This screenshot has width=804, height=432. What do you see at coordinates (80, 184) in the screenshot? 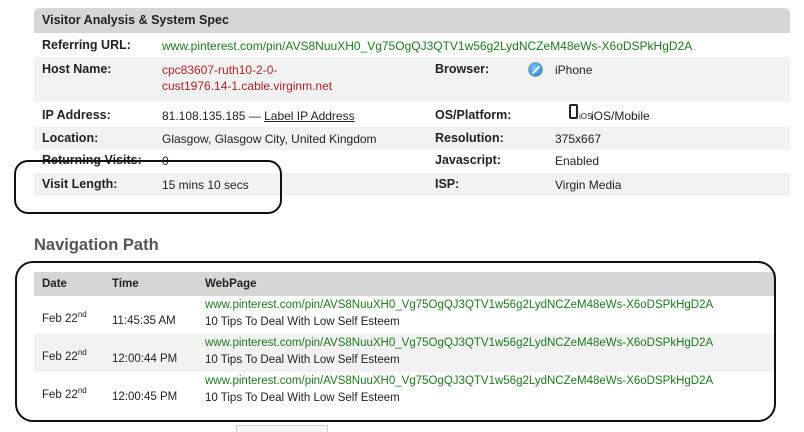
I see `visit-length-label: Visit Length:` at bounding box center [80, 184].